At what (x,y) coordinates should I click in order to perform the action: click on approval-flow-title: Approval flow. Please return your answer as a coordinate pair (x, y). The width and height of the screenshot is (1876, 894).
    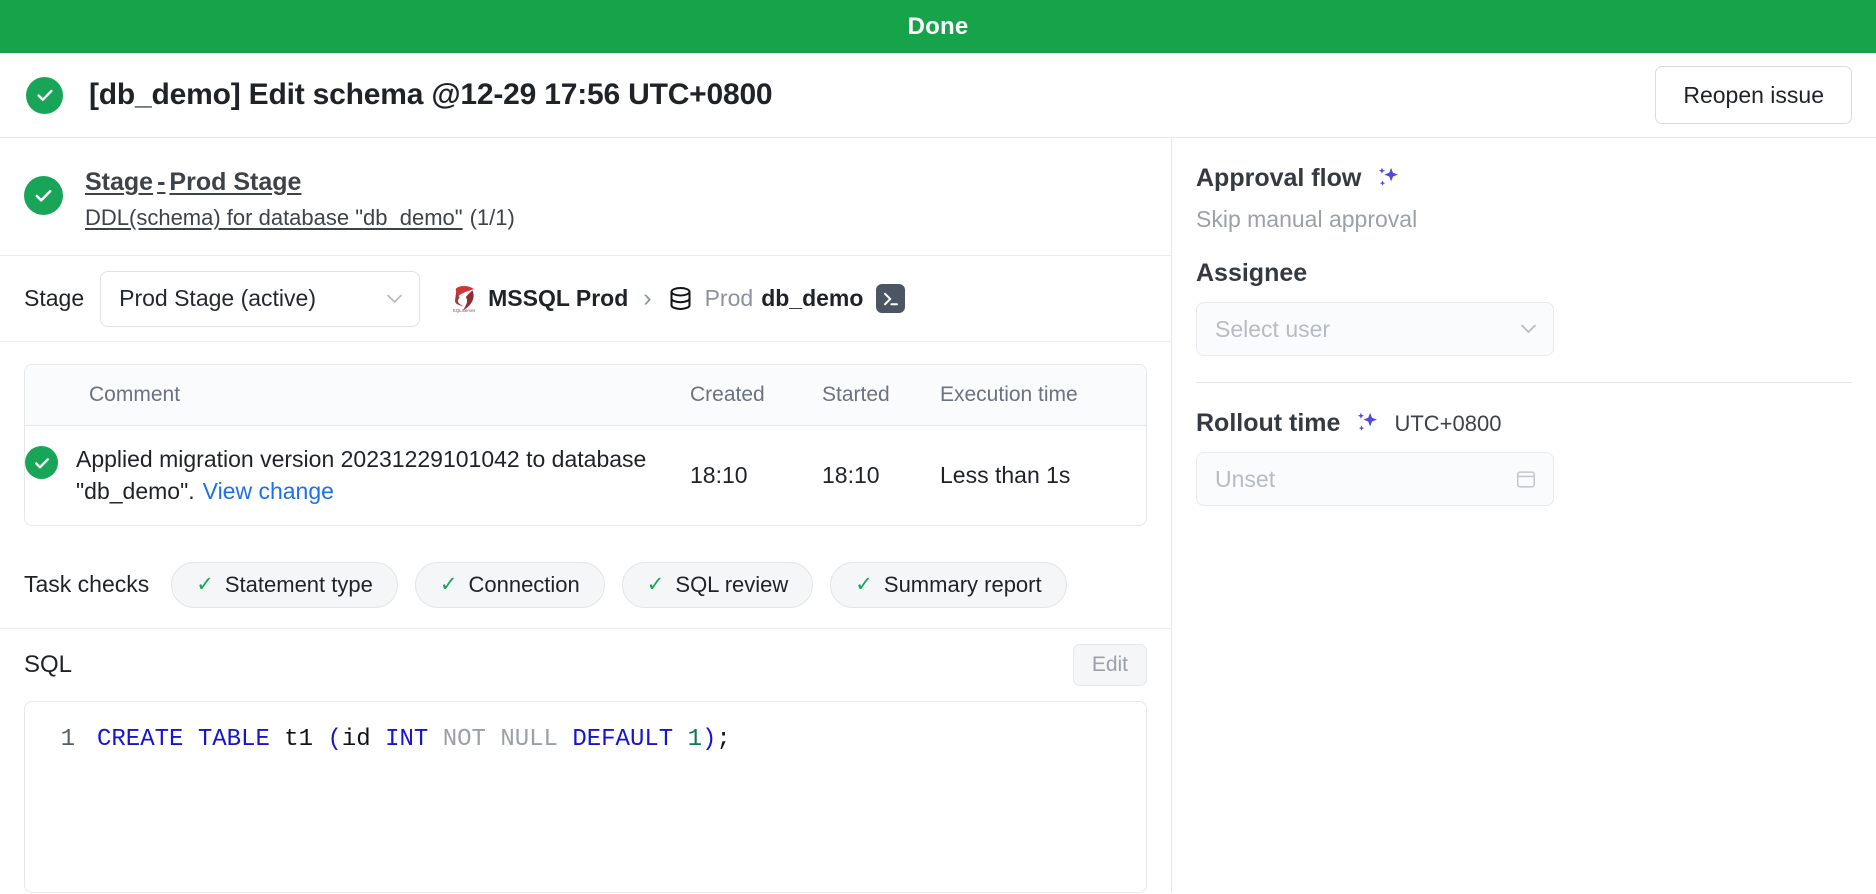
    Looking at the image, I should click on (1524, 178).